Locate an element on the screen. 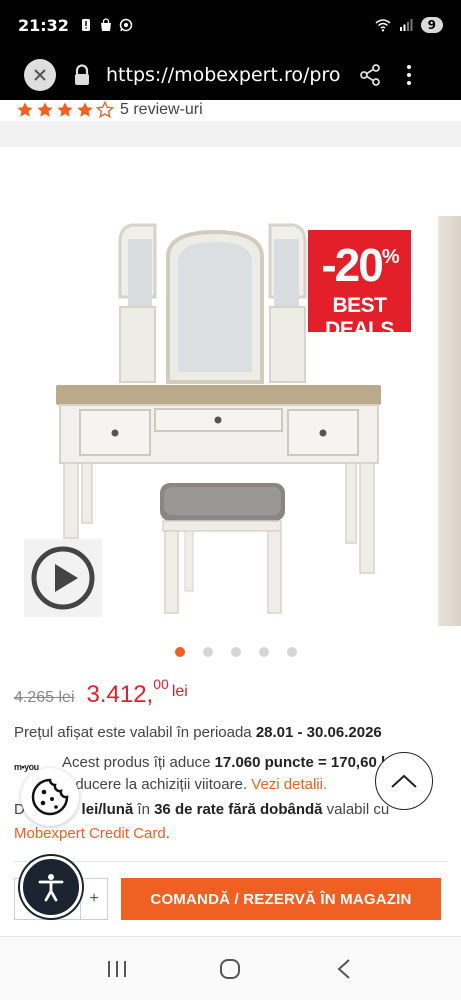 The height and width of the screenshot is (1000, 461). old-price: 4.265 lei is located at coordinates (44, 697).